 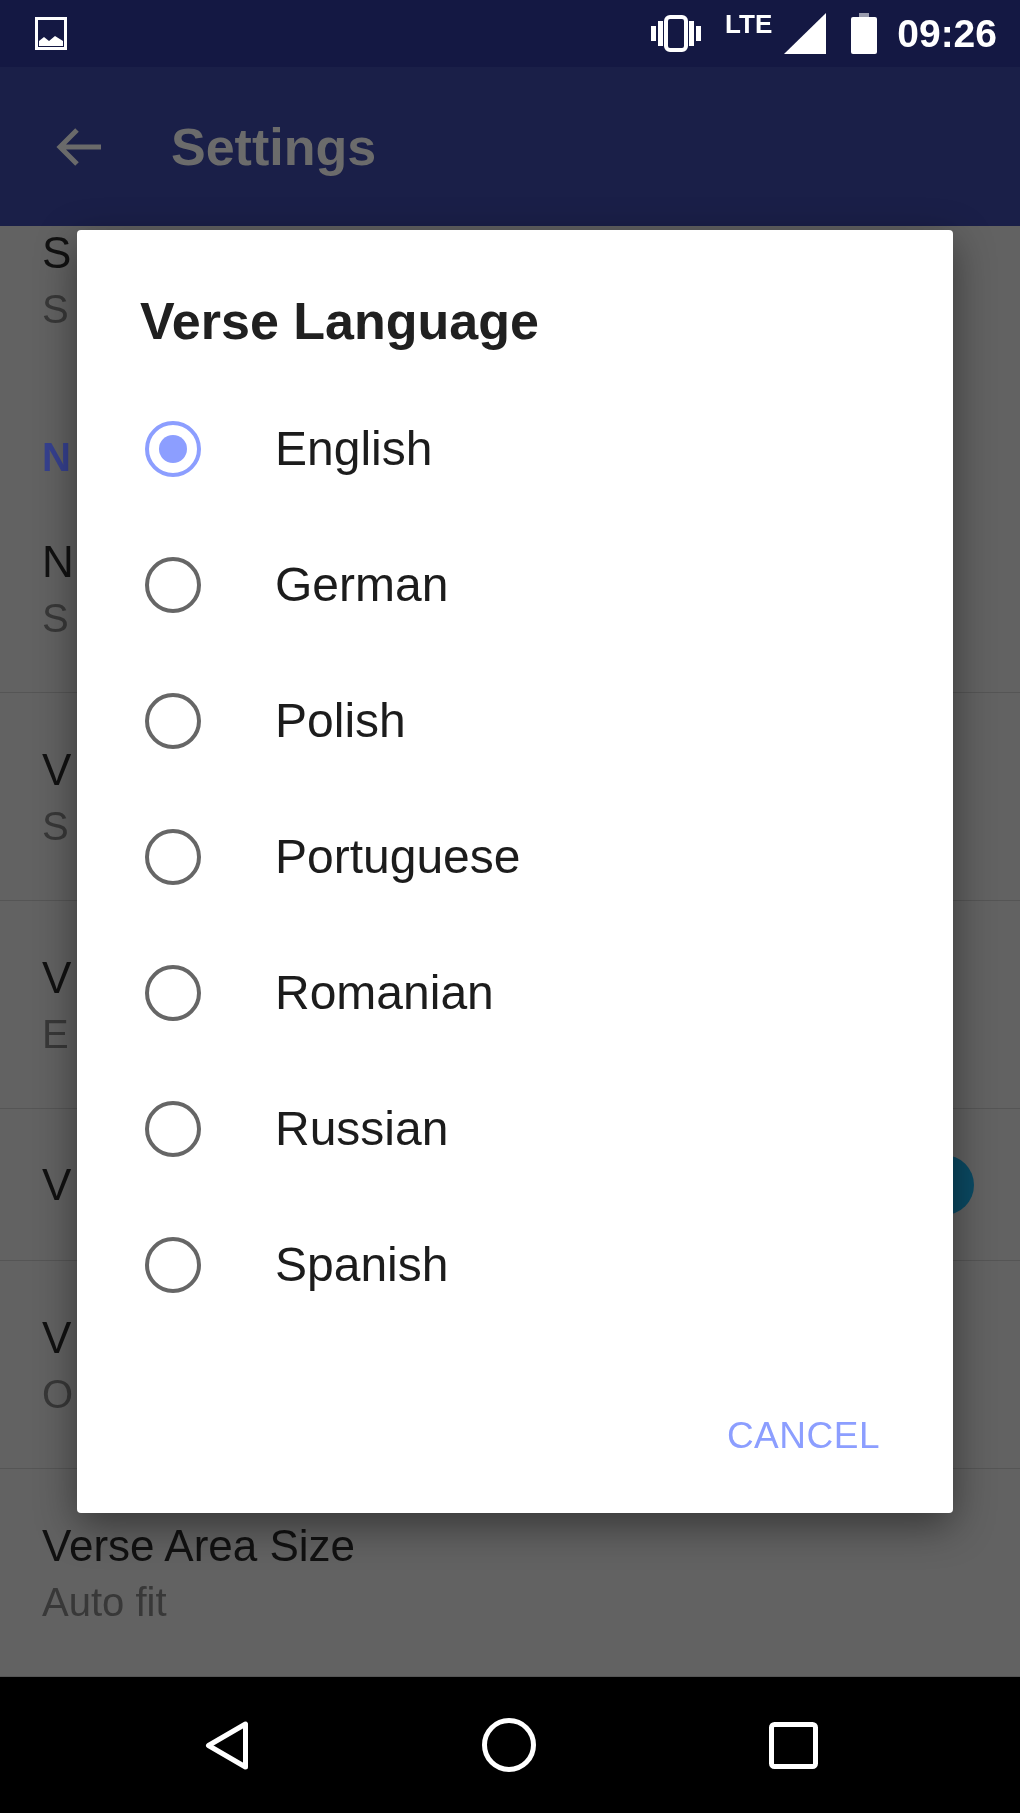 I want to click on option-label: English, so click(x=354, y=449).